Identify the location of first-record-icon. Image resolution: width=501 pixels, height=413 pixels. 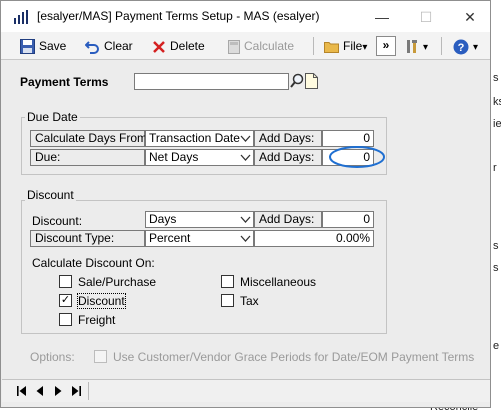
(21, 391).